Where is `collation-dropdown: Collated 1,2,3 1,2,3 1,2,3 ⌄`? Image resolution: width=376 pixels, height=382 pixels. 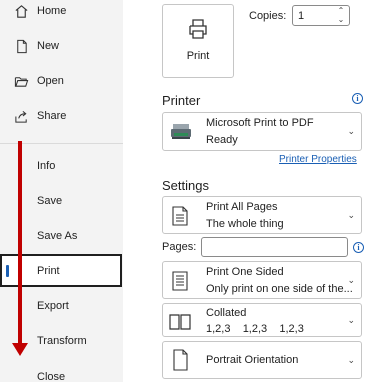
collation-dropdown: Collated 1,2,3 1,2,3 1,2,3 ⌄ is located at coordinates (262, 320).